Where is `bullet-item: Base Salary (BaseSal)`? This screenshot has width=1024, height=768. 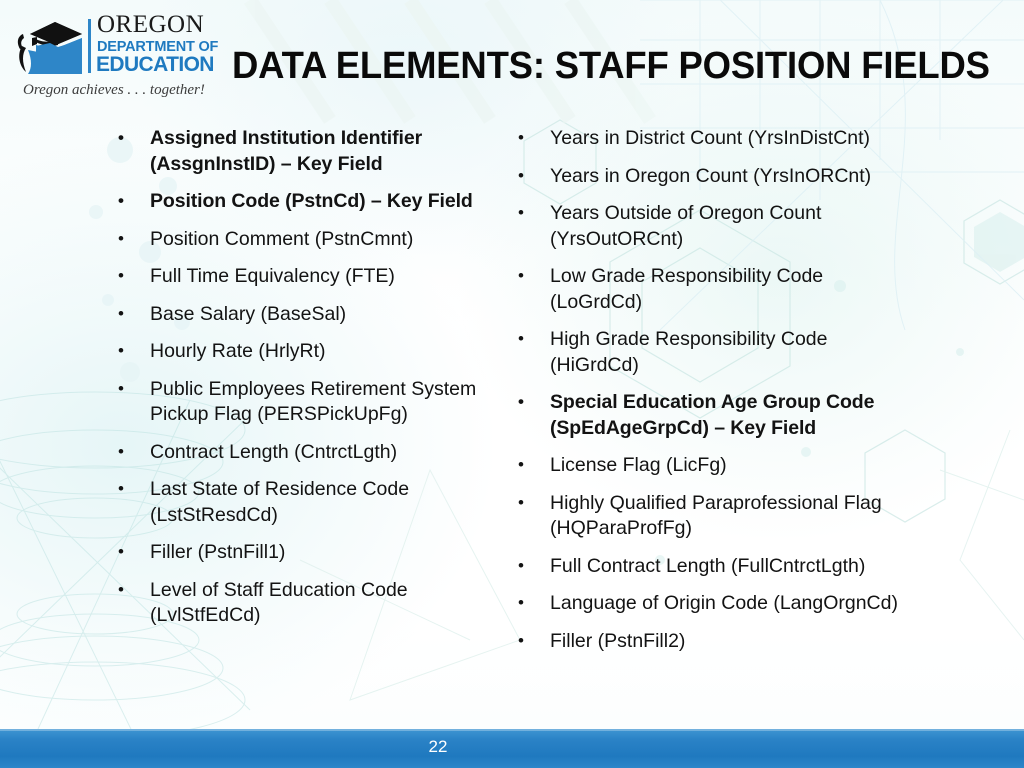 bullet-item: Base Salary (BaseSal) is located at coordinates (299, 314).